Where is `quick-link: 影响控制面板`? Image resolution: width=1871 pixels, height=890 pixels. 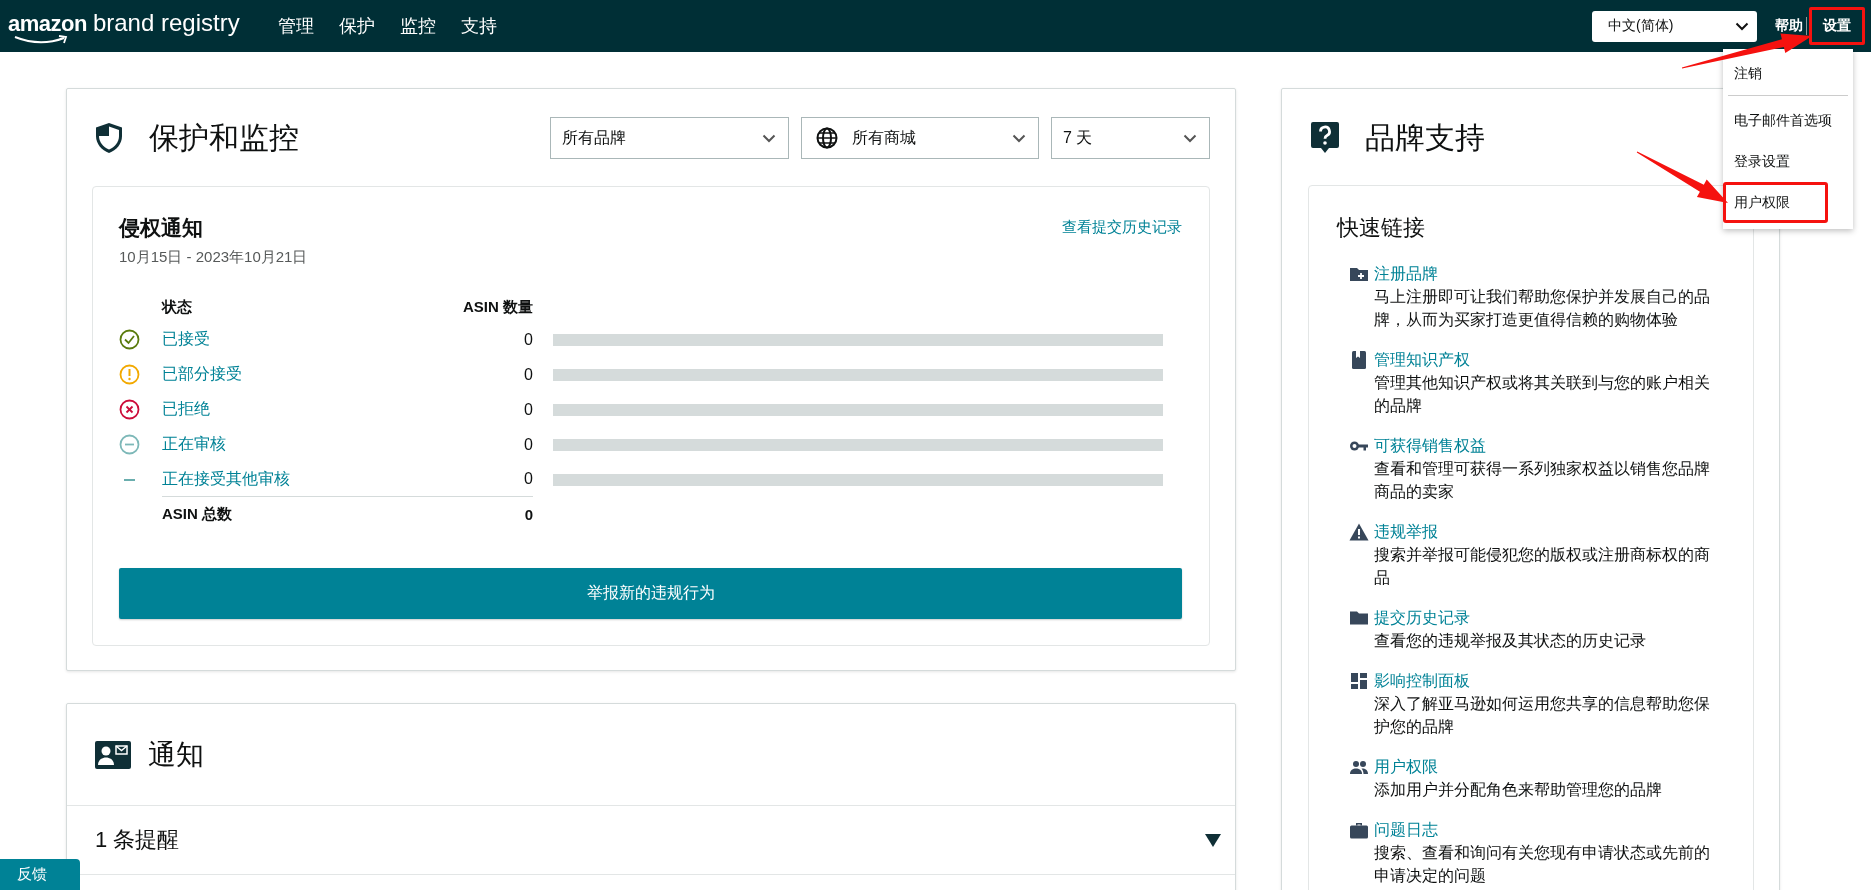
quick-link: 影响控制面板 is located at coordinates (1547, 680).